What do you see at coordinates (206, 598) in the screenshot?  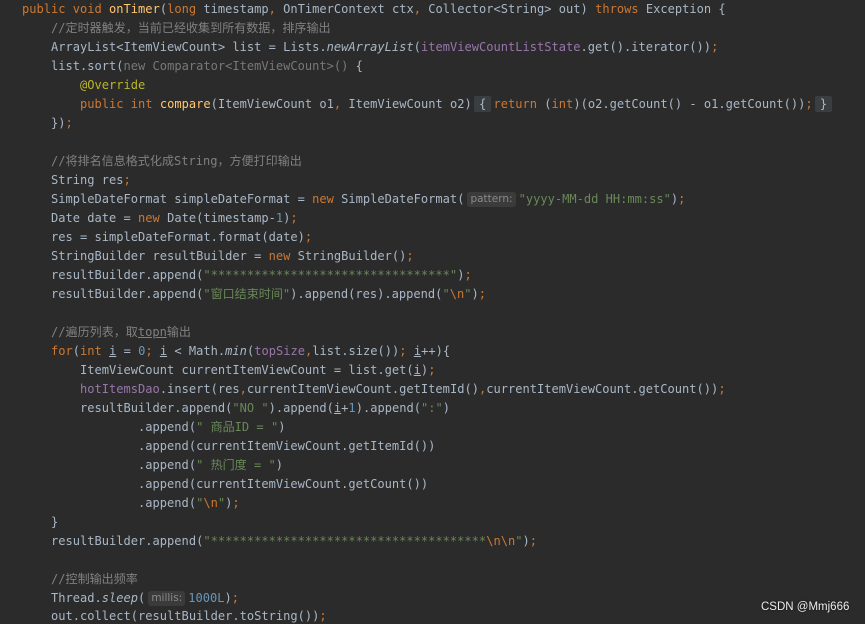 I see `code-token: 1000L` at bounding box center [206, 598].